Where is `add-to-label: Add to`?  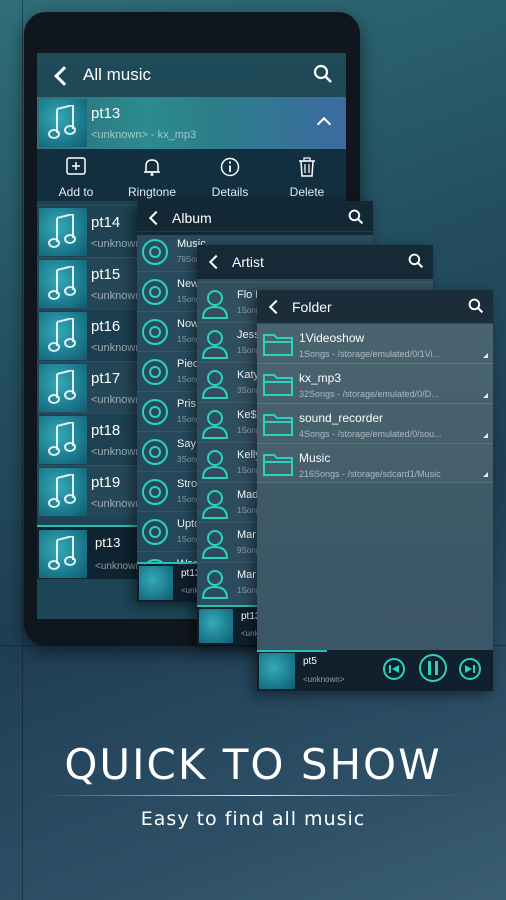
add-to-label: Add to is located at coordinates (76, 192).